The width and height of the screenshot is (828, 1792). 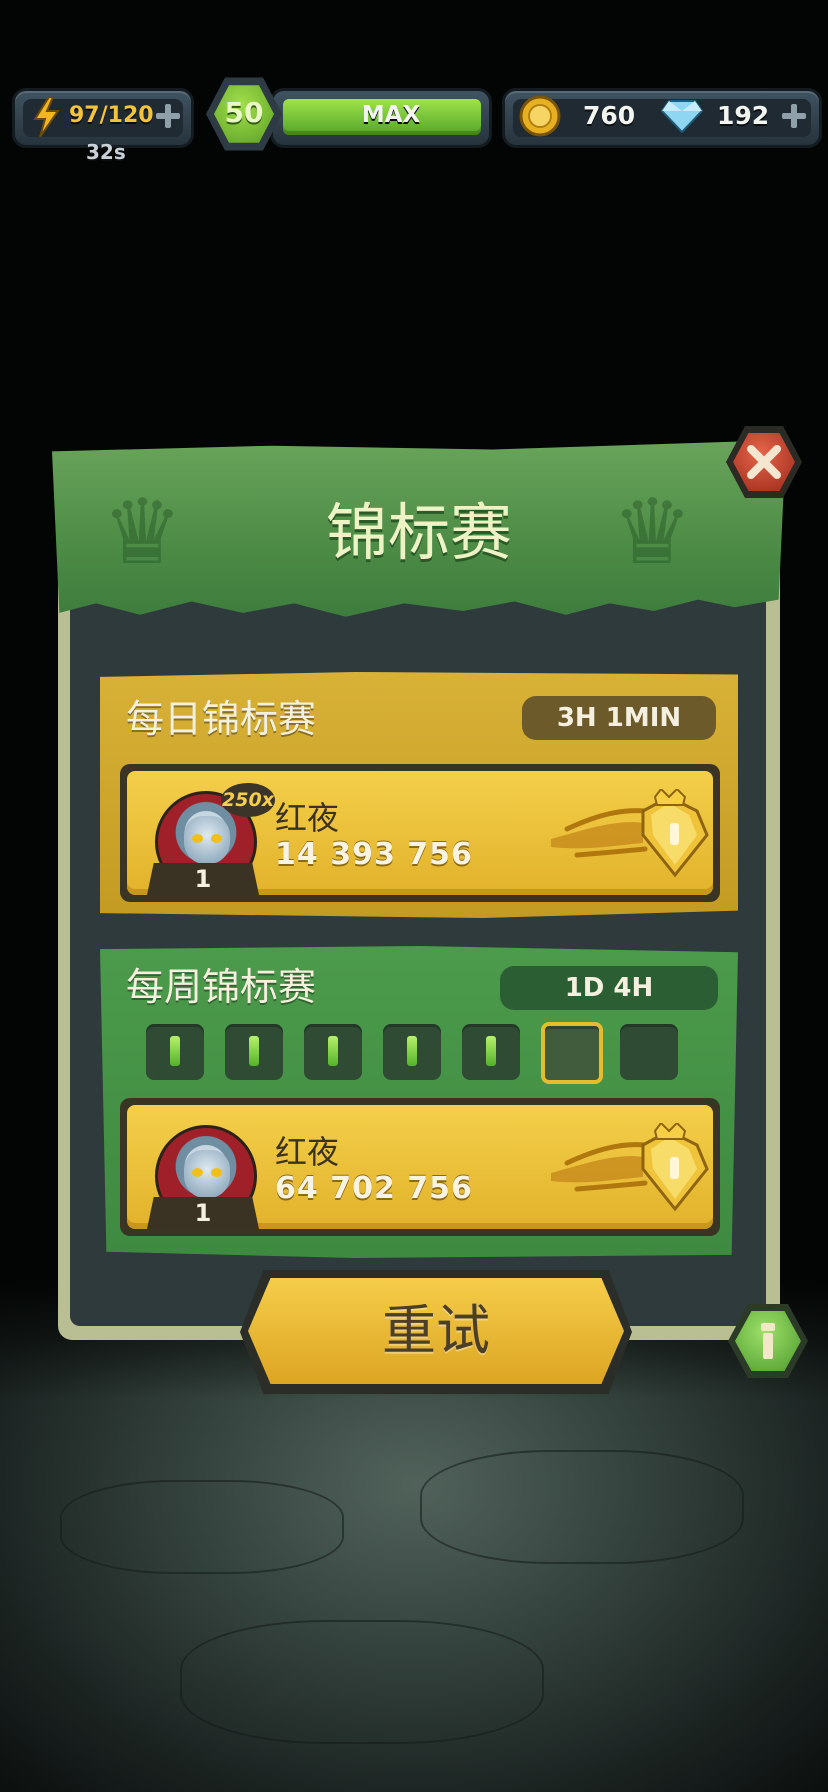 What do you see at coordinates (609, 115) in the screenshot?
I see `coin-count: 760` at bounding box center [609, 115].